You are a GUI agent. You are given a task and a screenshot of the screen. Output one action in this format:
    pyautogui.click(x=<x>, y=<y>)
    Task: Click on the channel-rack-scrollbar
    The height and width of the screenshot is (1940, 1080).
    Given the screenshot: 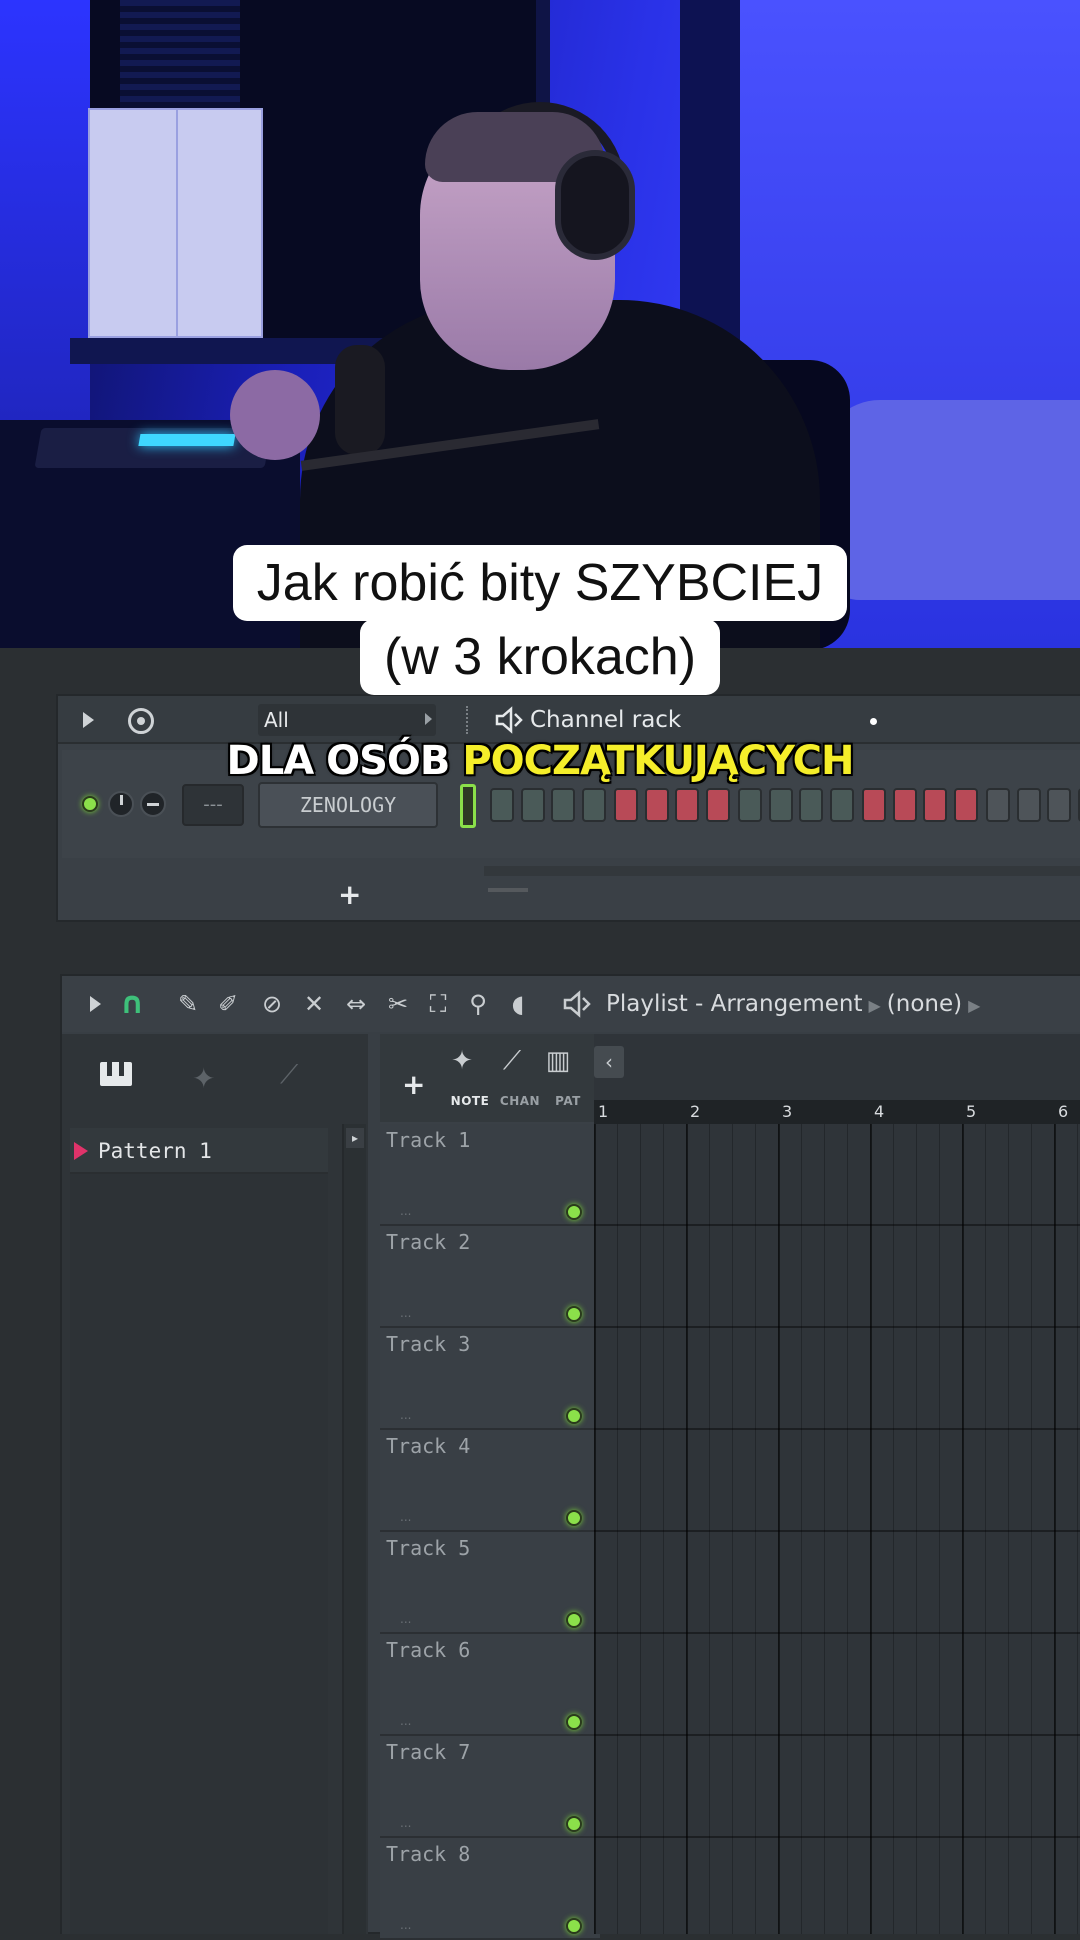 What is the action you would take?
    pyautogui.click(x=782, y=871)
    